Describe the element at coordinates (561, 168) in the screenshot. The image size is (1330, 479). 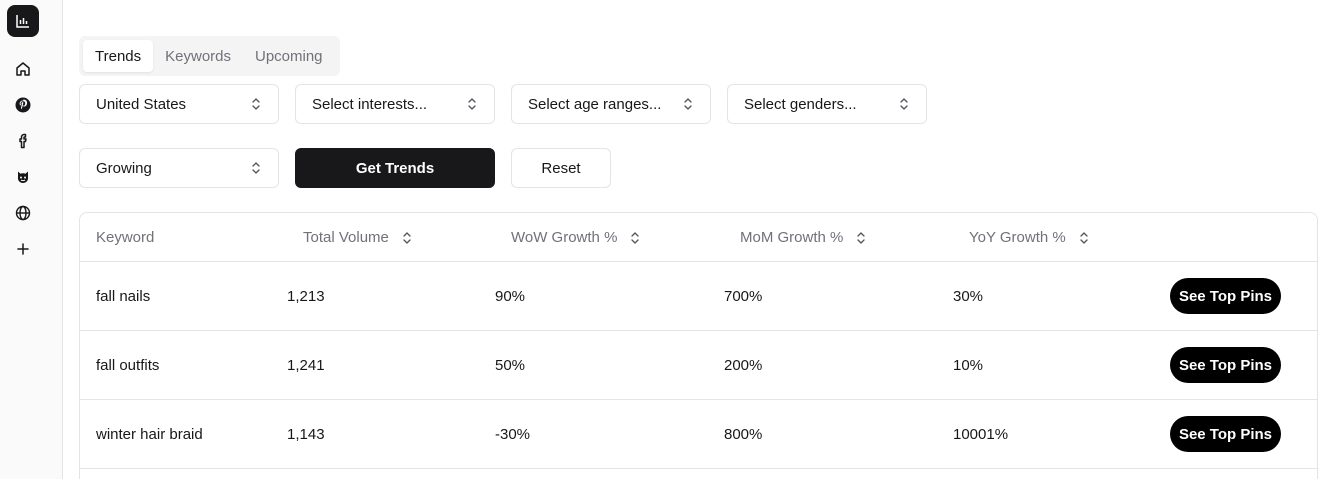
I see `reset-button: Reset` at that location.